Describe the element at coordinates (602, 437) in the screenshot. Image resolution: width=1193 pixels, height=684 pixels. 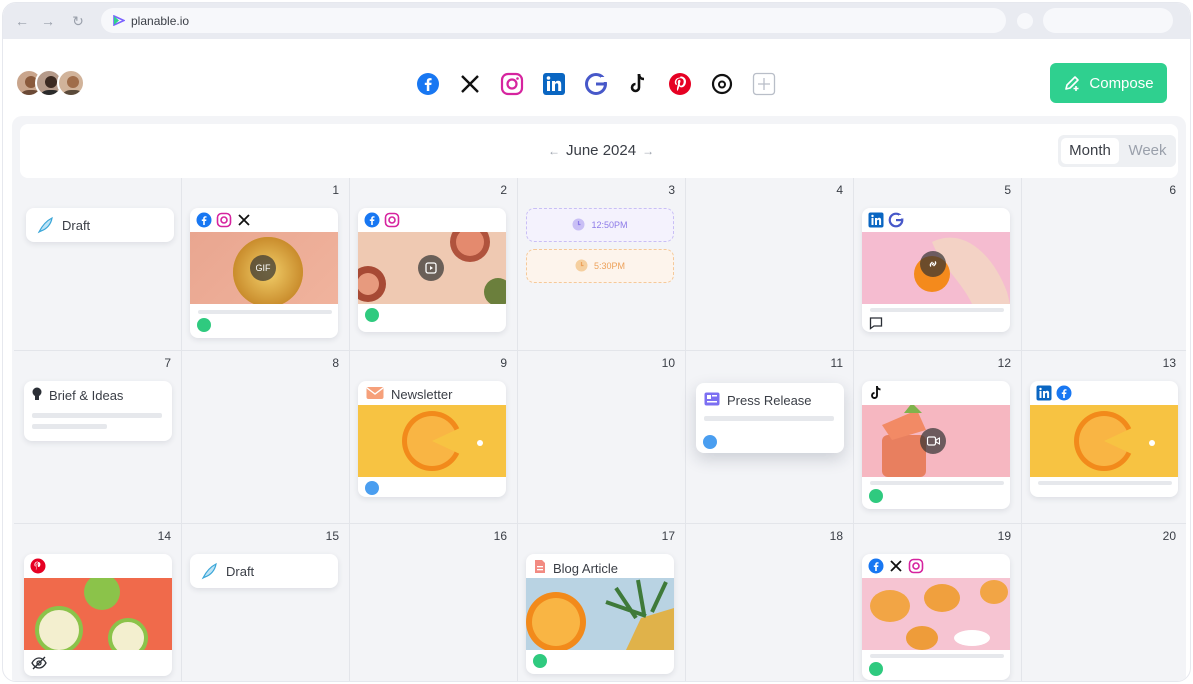
I see `day-cell: 10` at that location.